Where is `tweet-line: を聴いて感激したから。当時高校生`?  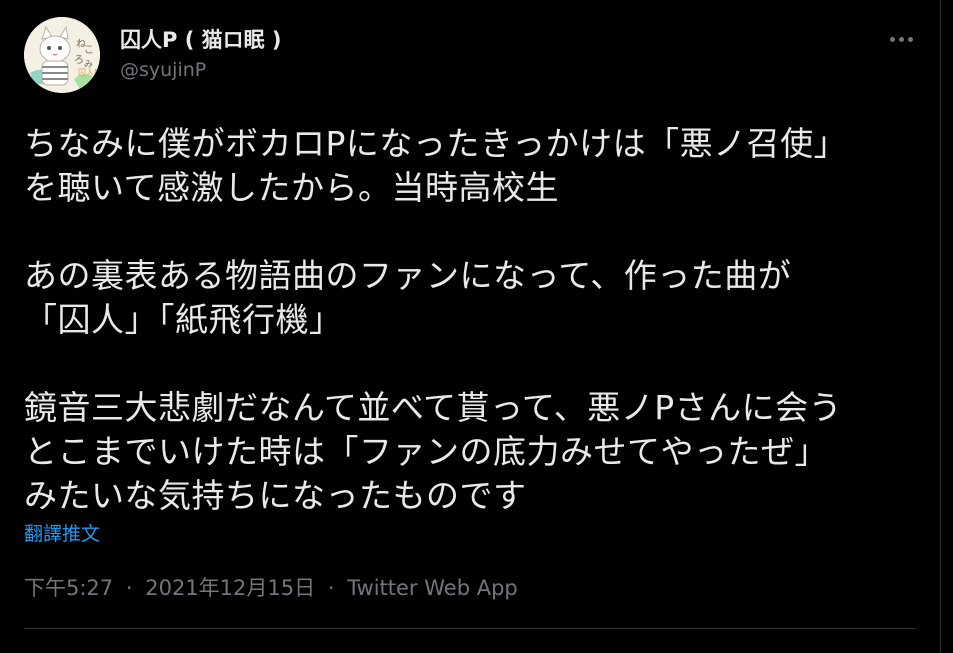 tweet-line: を聴いて感激したから。当時高校生 is located at coordinates (292, 187).